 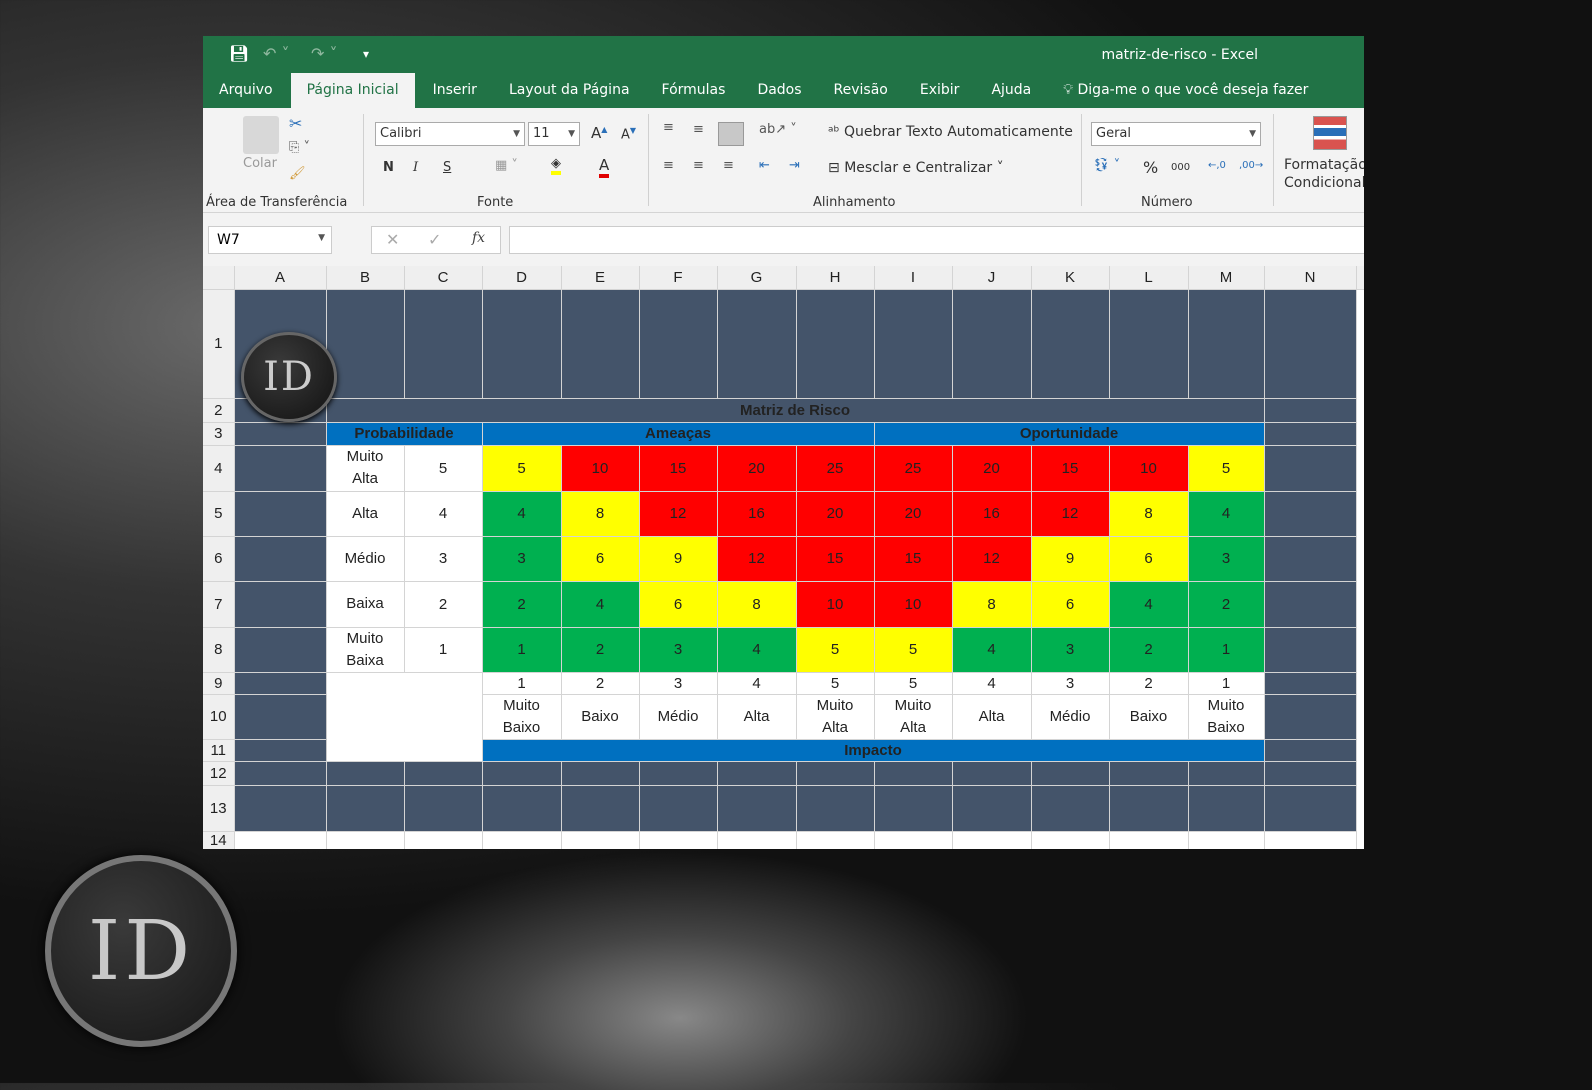 What do you see at coordinates (728, 165) in the screenshot?
I see `align-right-icon: ≡` at bounding box center [728, 165].